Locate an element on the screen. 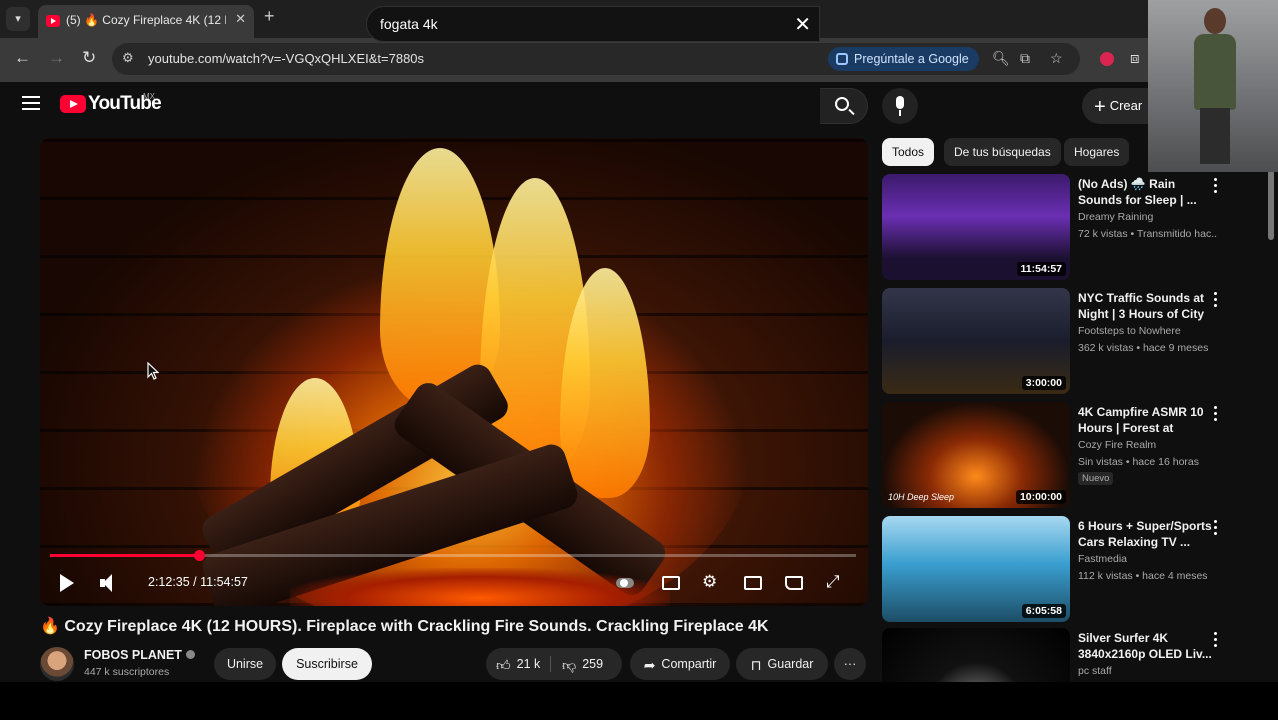 This screenshot has width=1278, height=720. subscribe-button: Suscribirse is located at coordinates (327, 664).